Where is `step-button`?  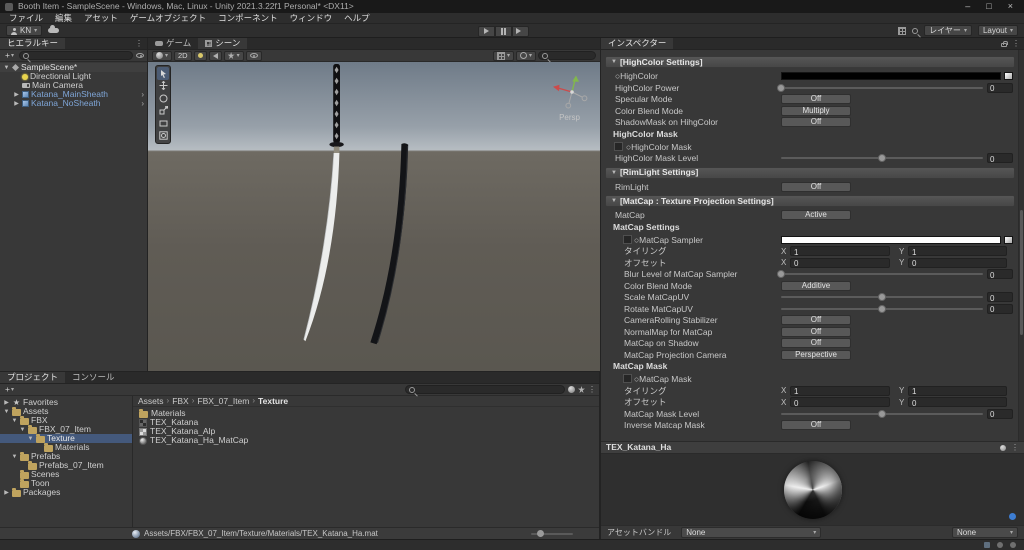
step-button is located at coordinates (520, 31).